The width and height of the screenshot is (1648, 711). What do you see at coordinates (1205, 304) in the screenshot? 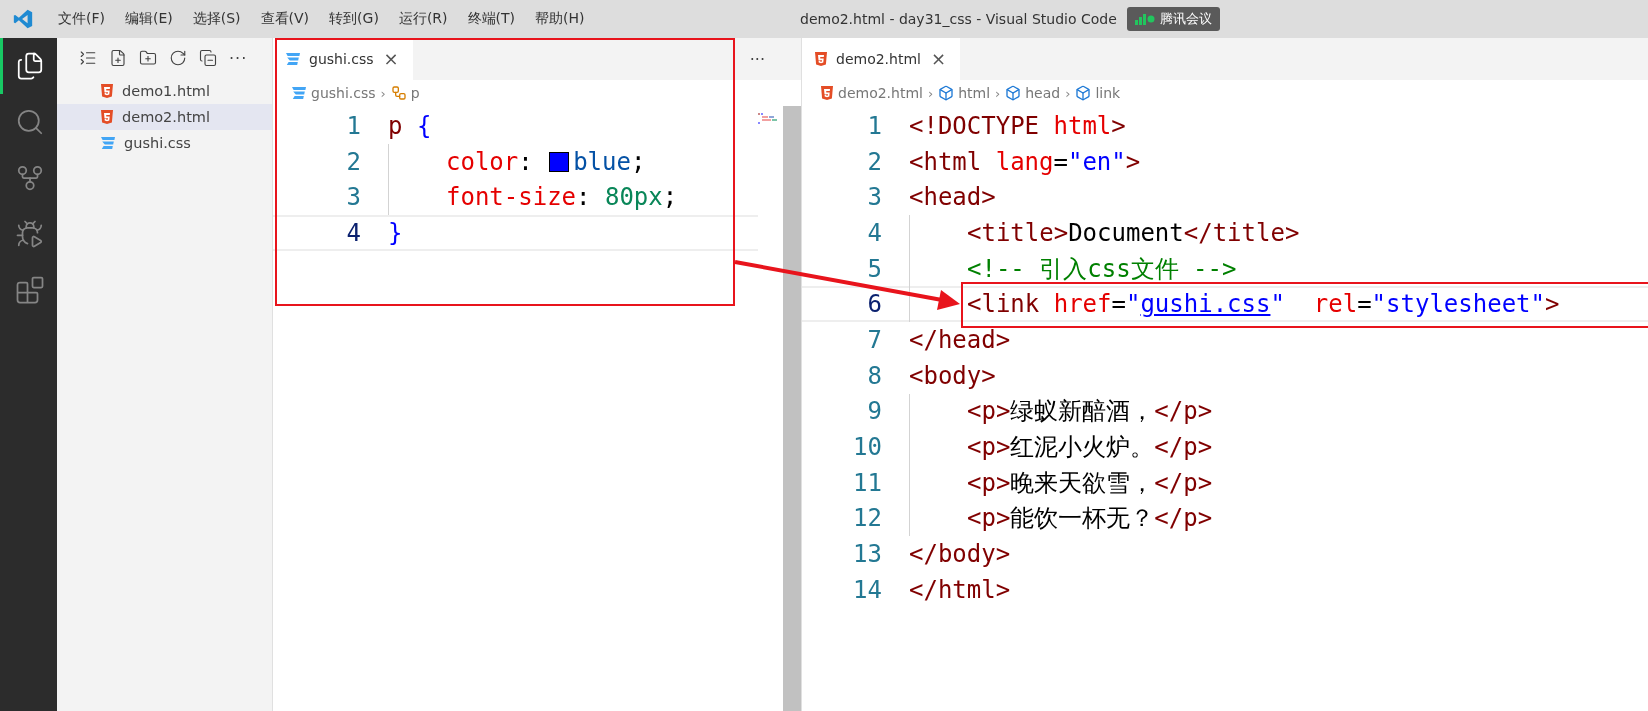
I see `code-link: gushi.css` at bounding box center [1205, 304].